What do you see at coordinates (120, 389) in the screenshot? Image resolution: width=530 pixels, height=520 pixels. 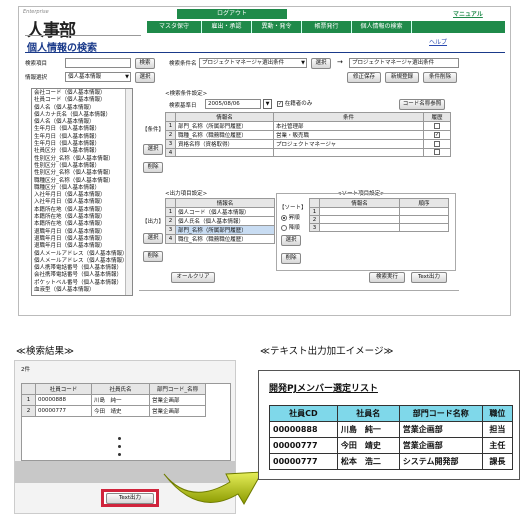 I see `column-header: 社員氏名` at bounding box center [120, 389].